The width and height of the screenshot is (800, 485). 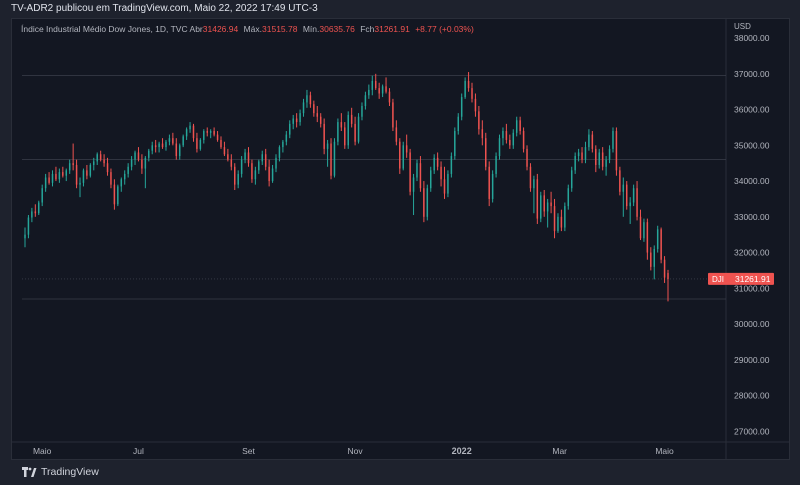 I want to click on y-tick-label: 37000.00, so click(x=752, y=74).